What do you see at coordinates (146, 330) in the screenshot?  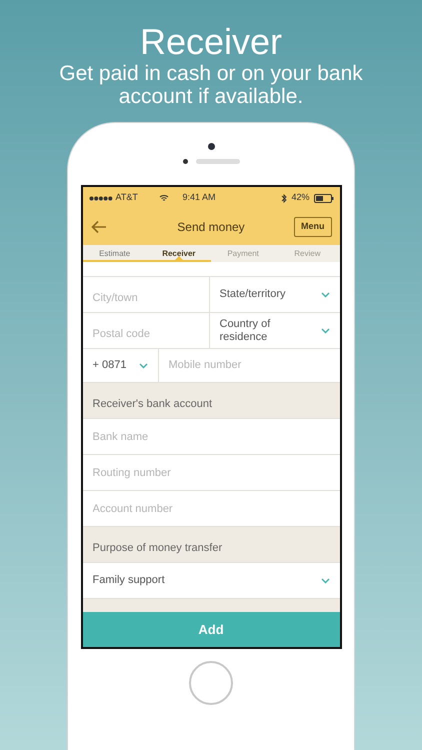 I see `input-field: Postal code` at bounding box center [146, 330].